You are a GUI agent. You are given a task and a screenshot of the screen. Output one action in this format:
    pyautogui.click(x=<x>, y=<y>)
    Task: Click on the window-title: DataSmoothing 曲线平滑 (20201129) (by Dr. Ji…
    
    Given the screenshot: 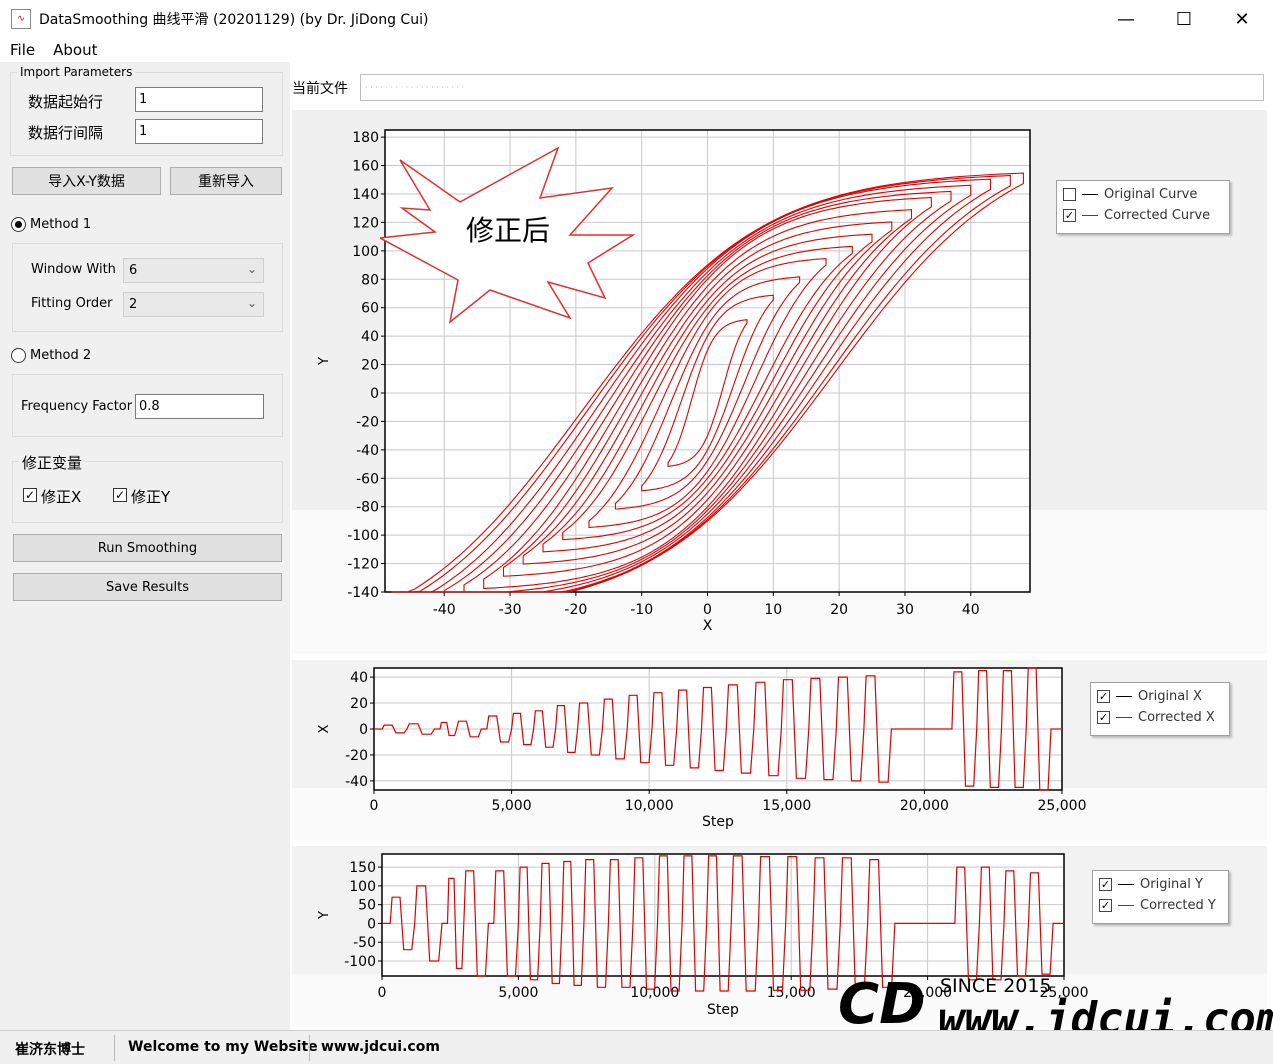 What is the action you would take?
    pyautogui.click(x=234, y=20)
    